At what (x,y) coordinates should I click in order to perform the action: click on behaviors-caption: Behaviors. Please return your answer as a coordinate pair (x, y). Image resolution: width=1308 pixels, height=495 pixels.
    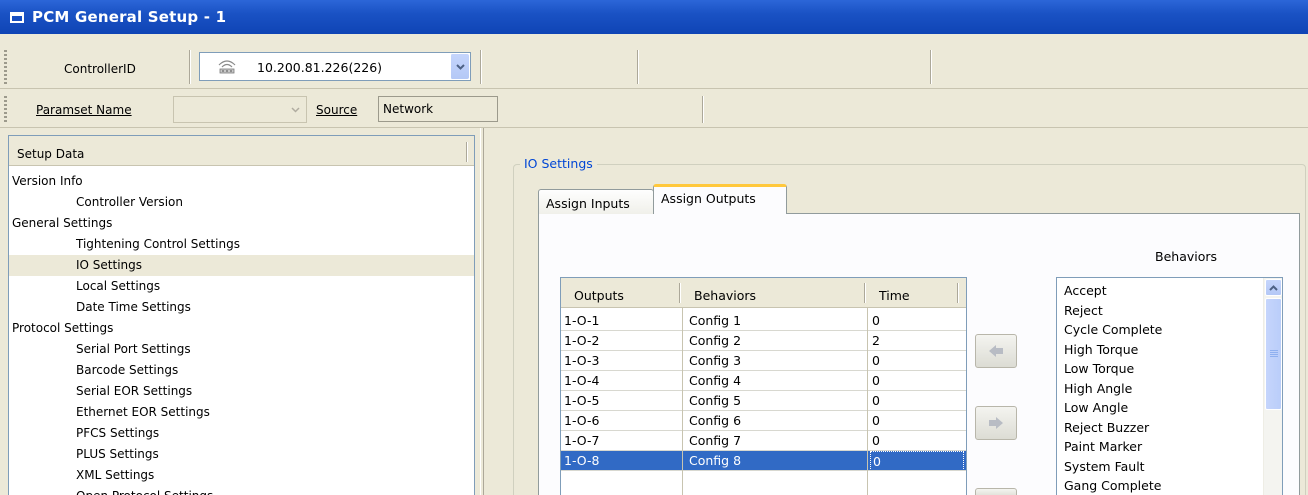
    Looking at the image, I should click on (1186, 256).